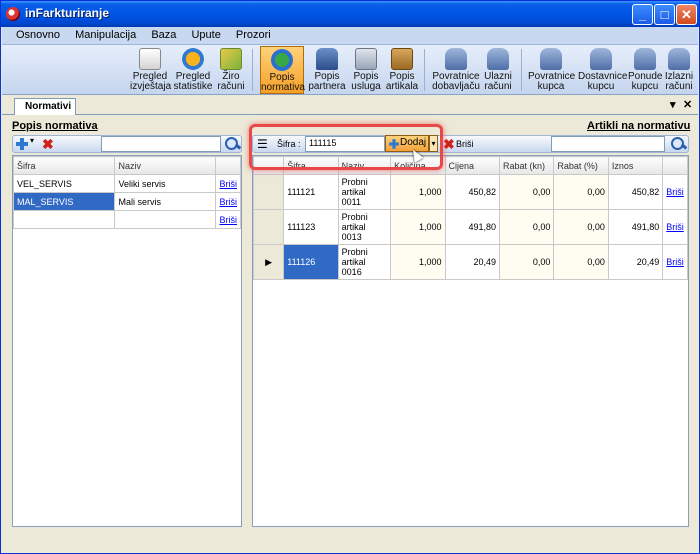 The height and width of the screenshot is (554, 700). Describe the element at coordinates (161, 144) in the screenshot. I see `left-search-input` at that location.